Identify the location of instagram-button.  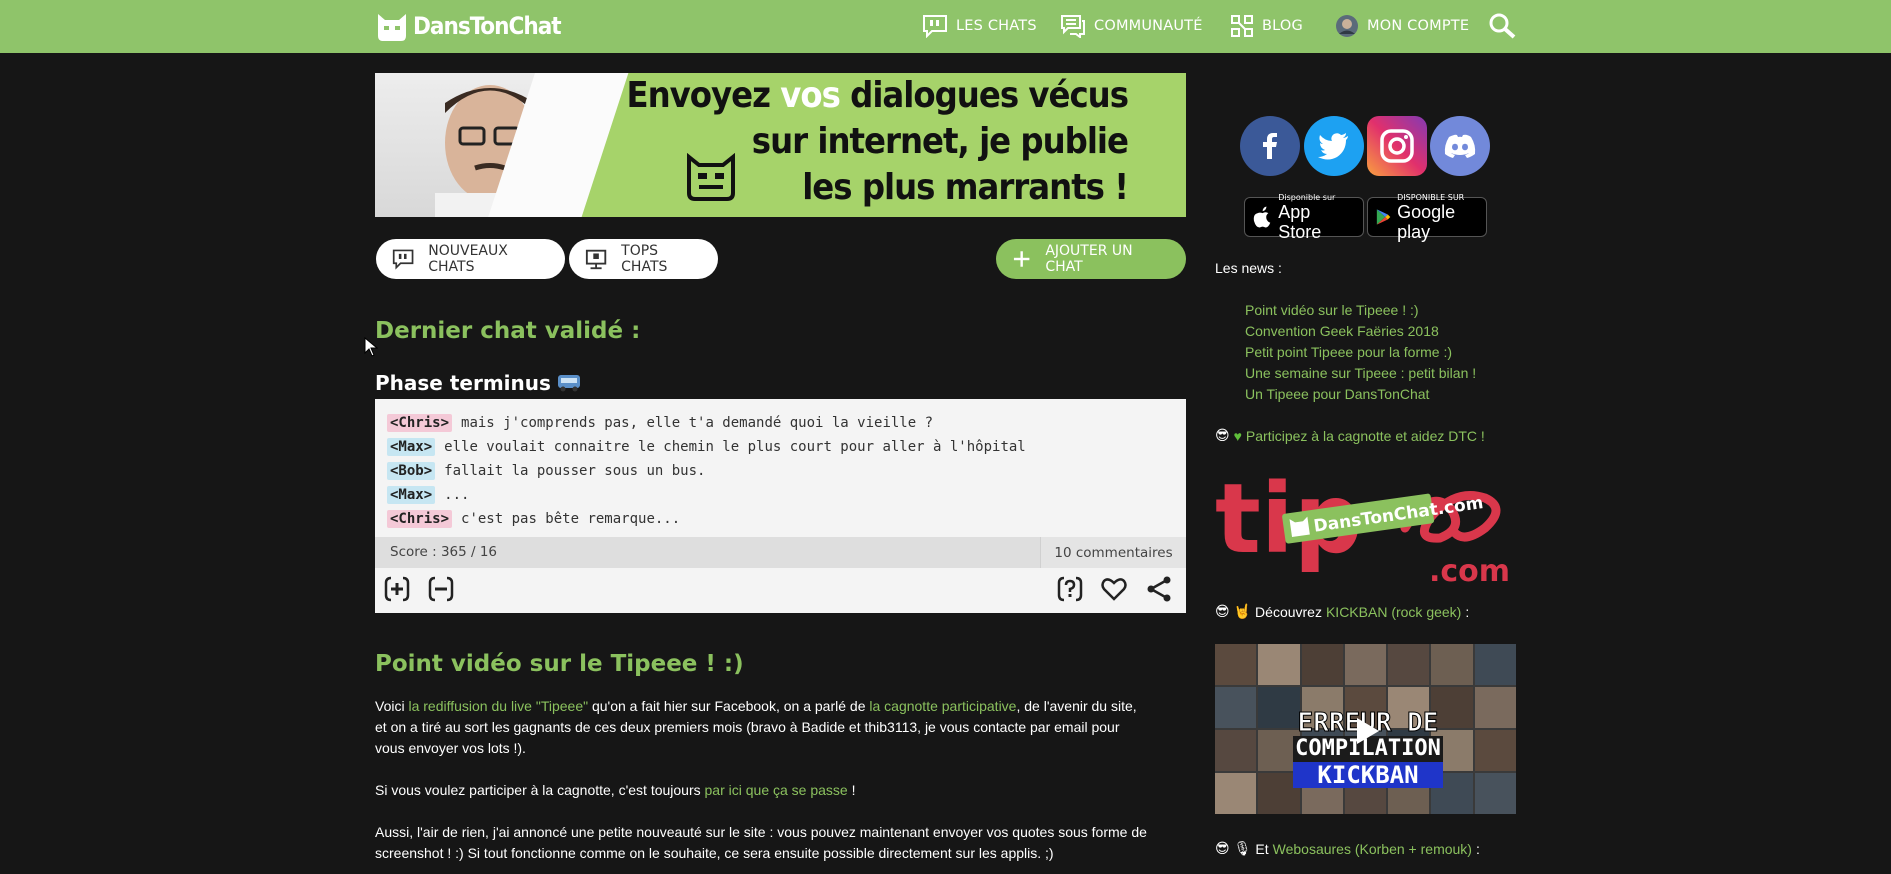
(1397, 146).